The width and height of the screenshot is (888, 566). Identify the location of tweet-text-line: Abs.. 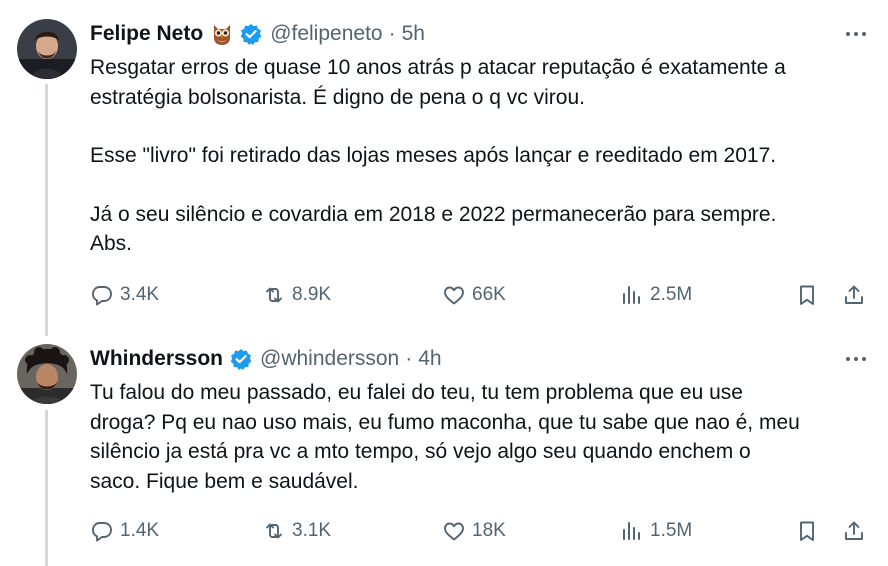
(111, 243).